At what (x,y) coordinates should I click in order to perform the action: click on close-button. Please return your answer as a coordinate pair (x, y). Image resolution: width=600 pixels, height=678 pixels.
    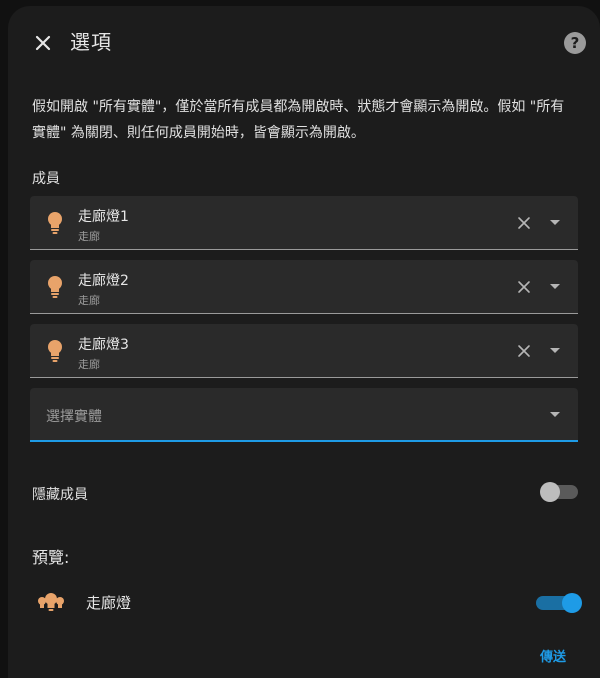
    Looking at the image, I should click on (43, 43).